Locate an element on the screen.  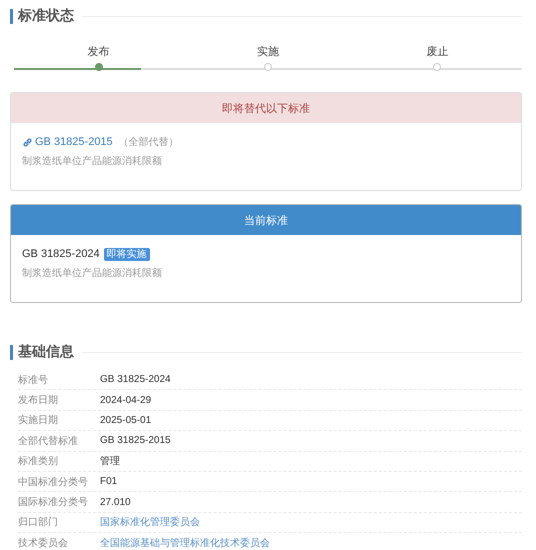
field-link: 全国能源基础与管理标准化技术委员会 is located at coordinates (185, 543).